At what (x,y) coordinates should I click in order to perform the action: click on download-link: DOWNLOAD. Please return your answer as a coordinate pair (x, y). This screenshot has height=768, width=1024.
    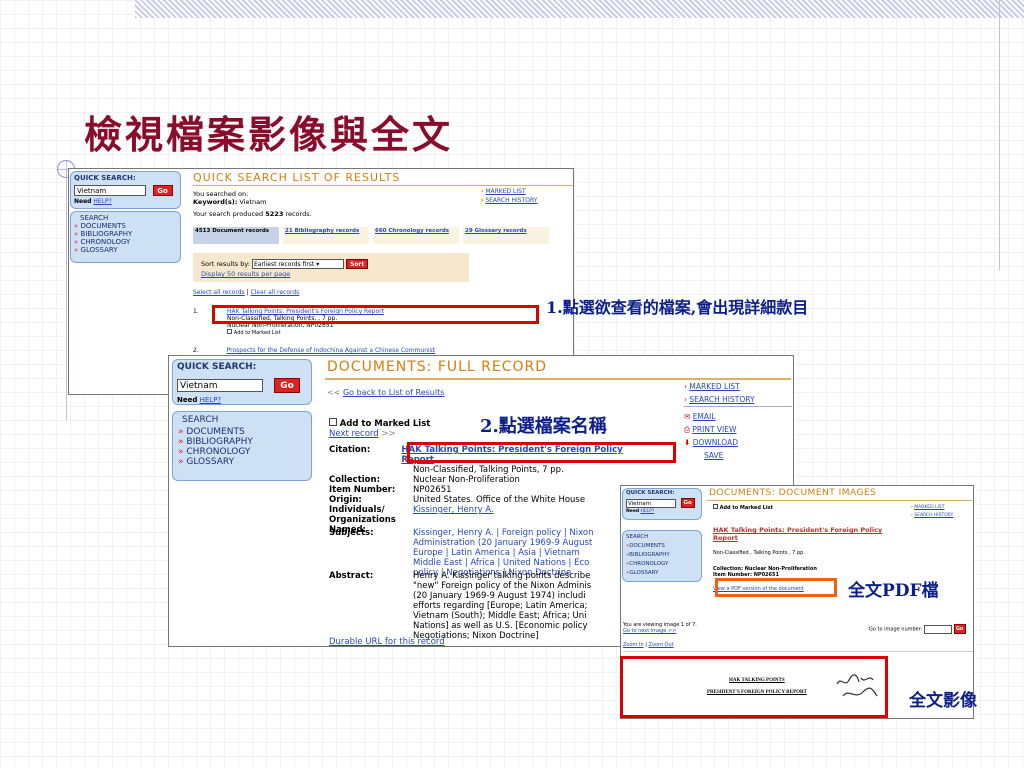
    Looking at the image, I should click on (715, 442).